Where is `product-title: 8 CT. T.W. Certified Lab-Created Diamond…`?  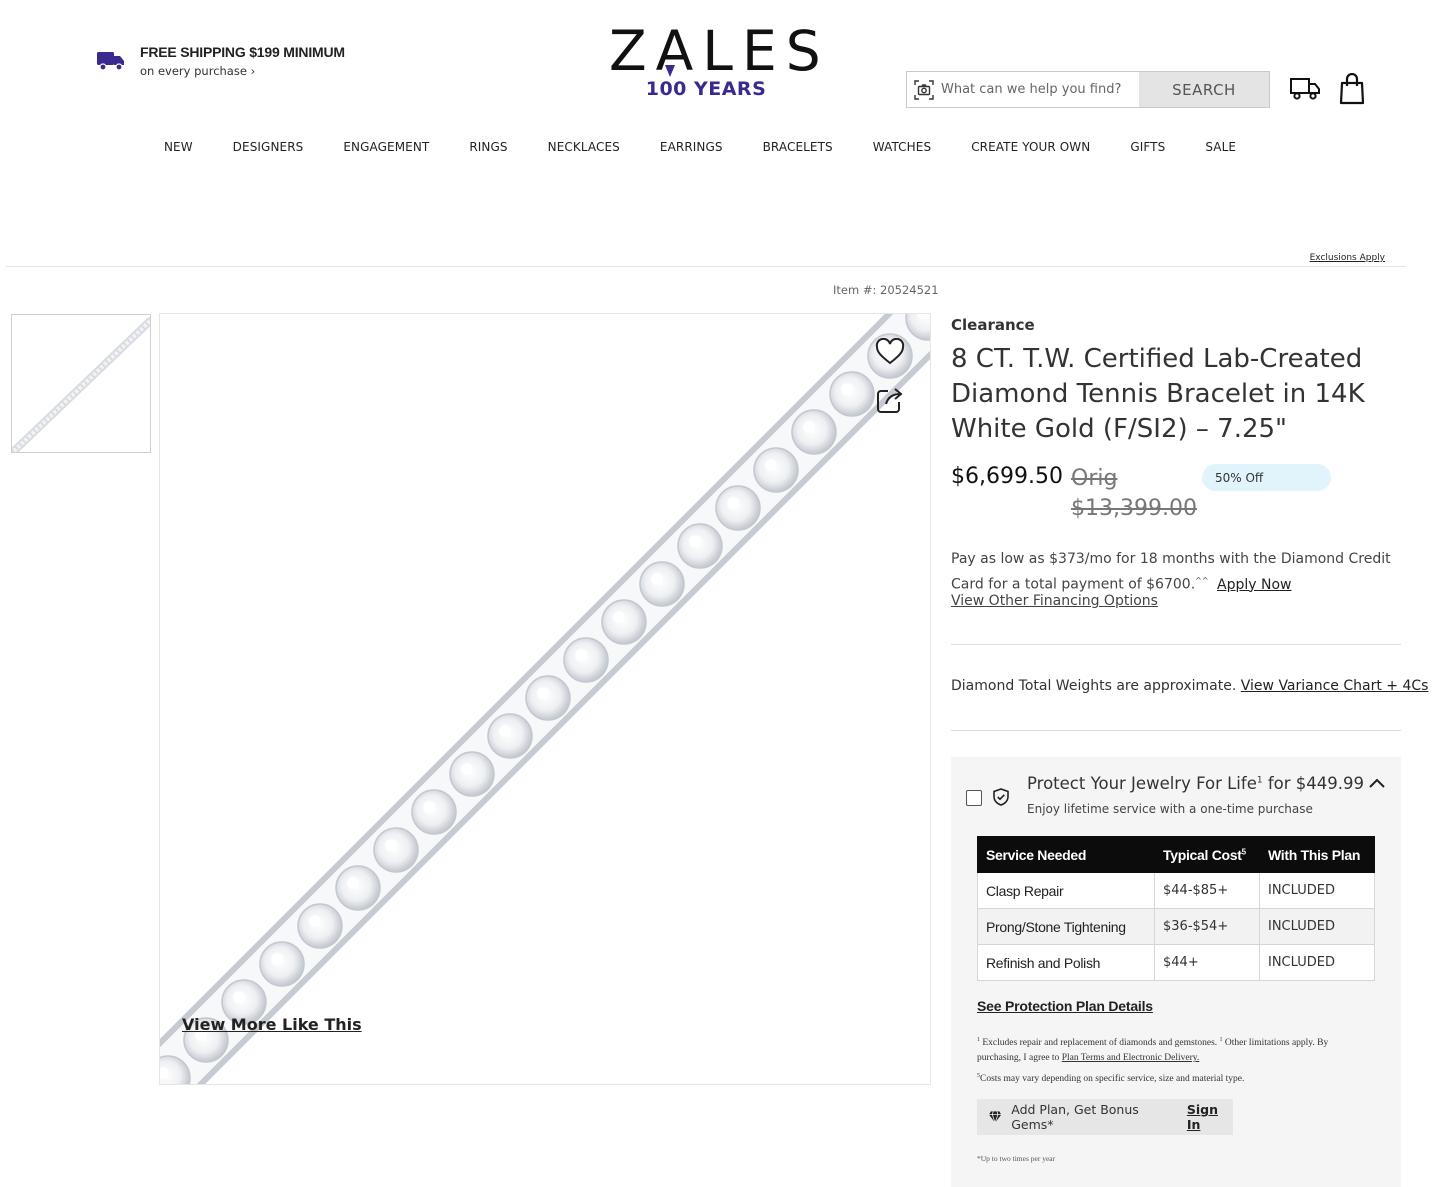
product-title: 8 CT. T.W. Certified Lab-Created Diamond… is located at coordinates (1158, 394).